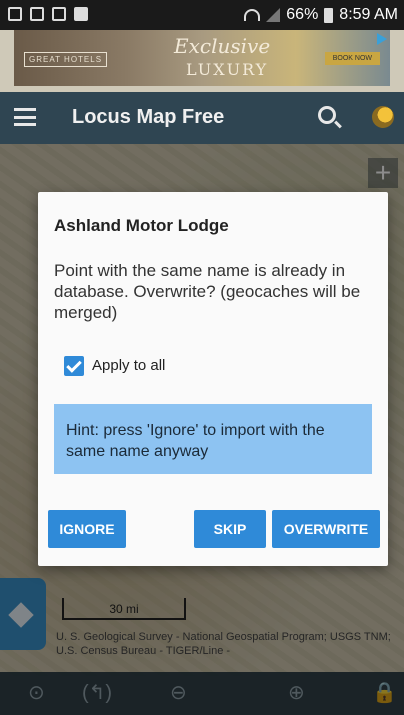 This screenshot has width=404, height=715. Describe the element at coordinates (66, 59) in the screenshot. I see `ad-brand: GREAT HOTELS` at that location.